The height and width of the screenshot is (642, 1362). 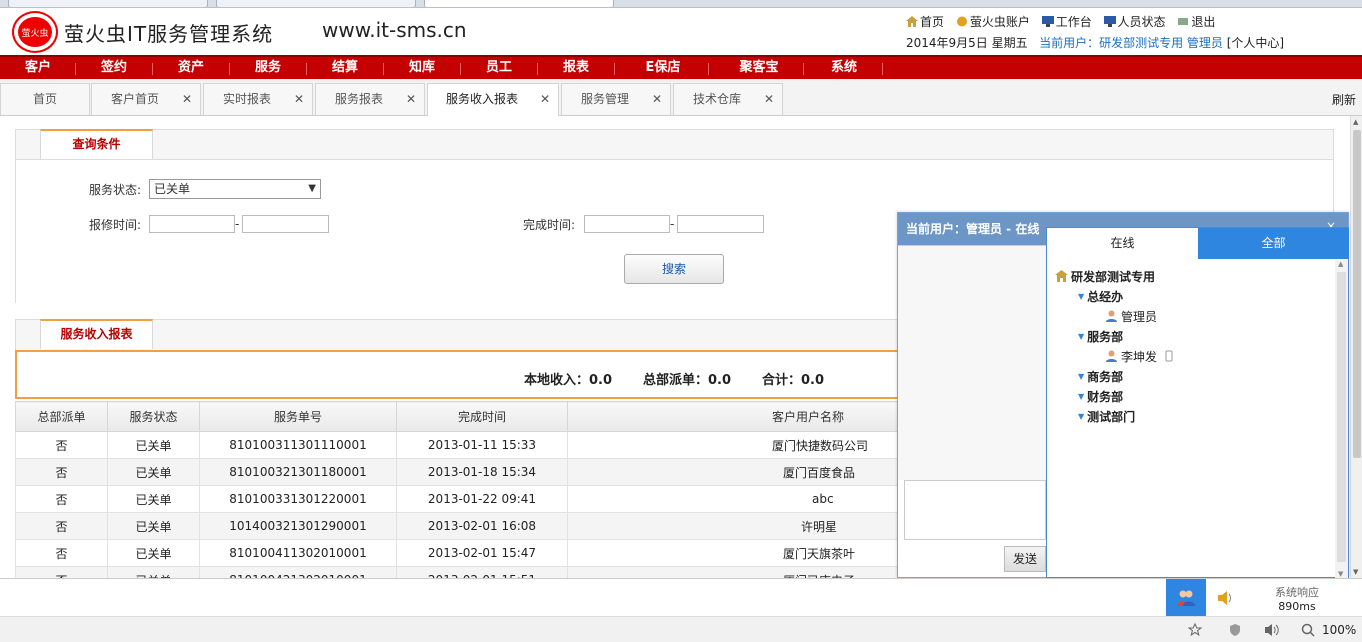 What do you see at coordinates (45, 99) in the screenshot?
I see `tab-home: 首页` at bounding box center [45, 99].